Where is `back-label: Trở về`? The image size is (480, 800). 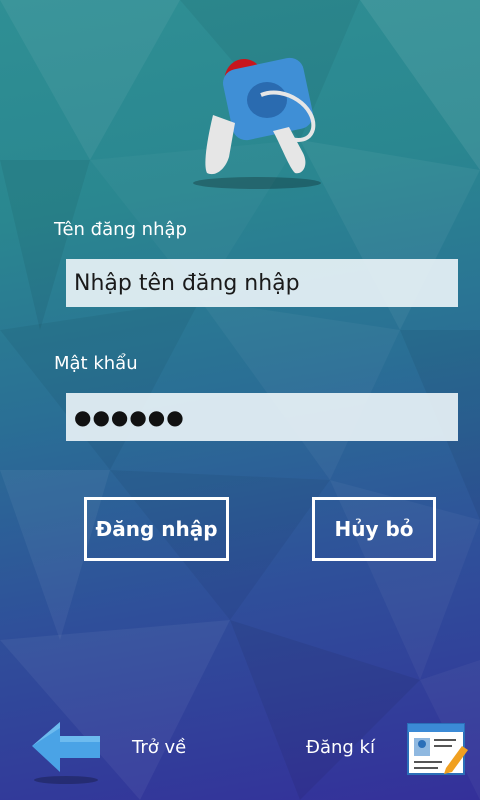
back-label: Trở về is located at coordinates (159, 747).